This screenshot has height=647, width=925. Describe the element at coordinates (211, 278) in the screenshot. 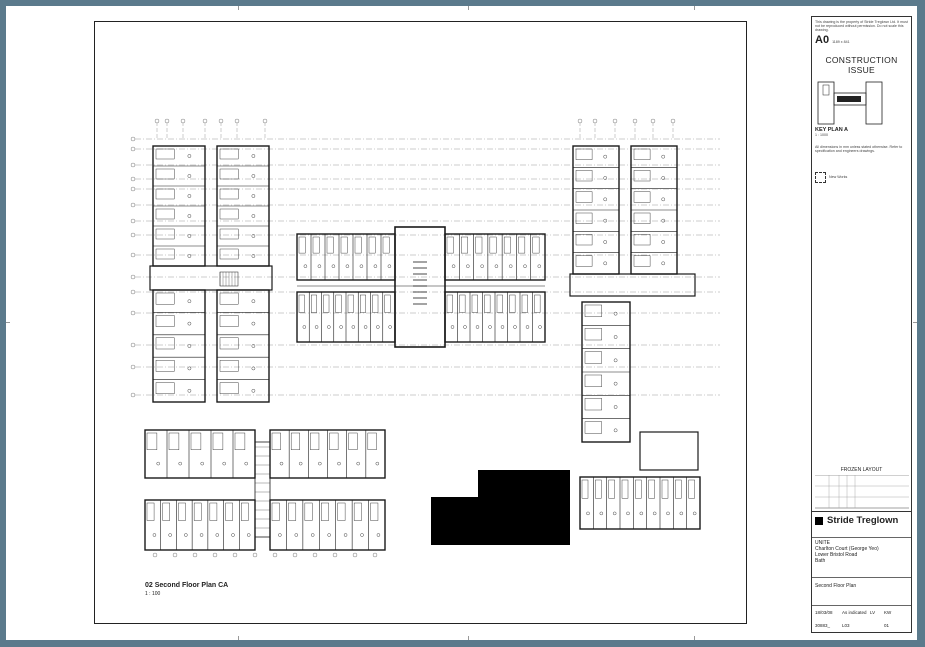

I see `left-wing-stair-core` at that location.